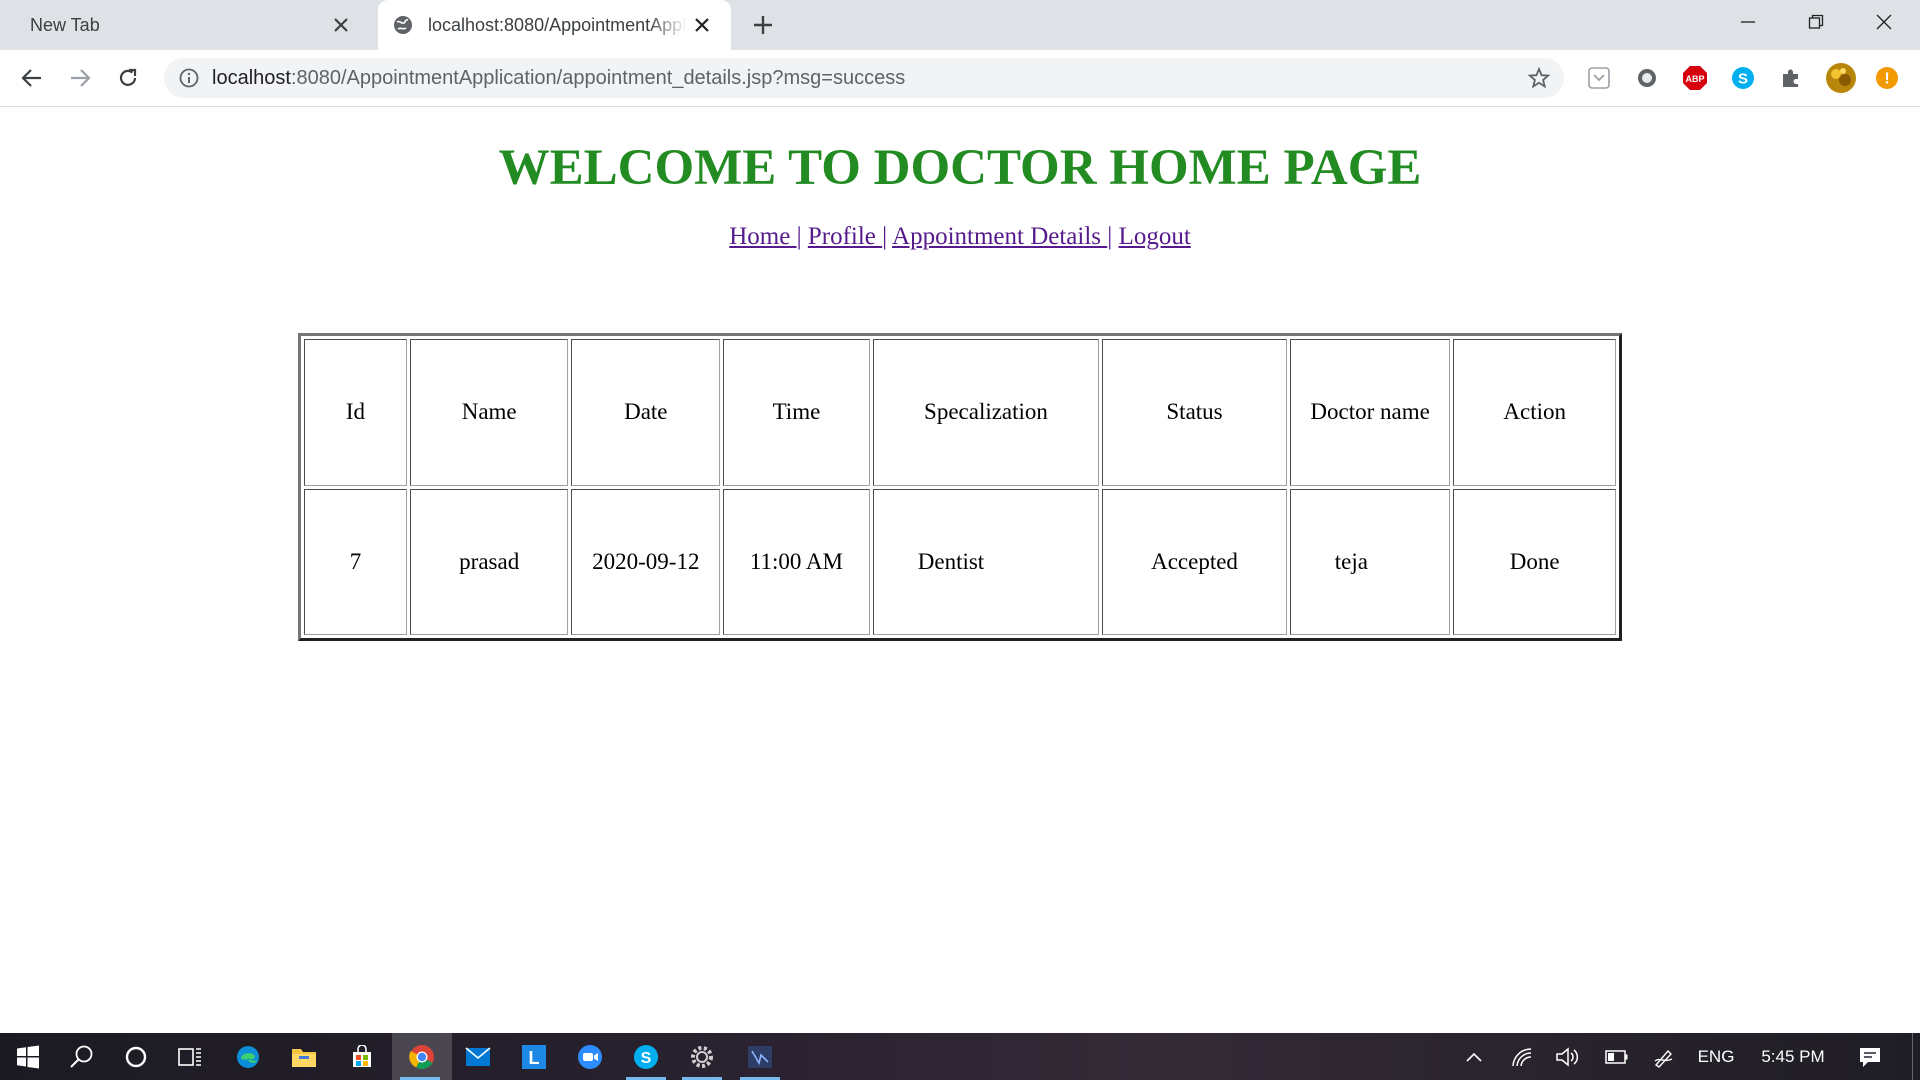 The width and height of the screenshot is (1920, 1080). Describe the element at coordinates (960, 1056) in the screenshot. I see `windows-taskbar: L S ENG 5:45 PM` at that location.